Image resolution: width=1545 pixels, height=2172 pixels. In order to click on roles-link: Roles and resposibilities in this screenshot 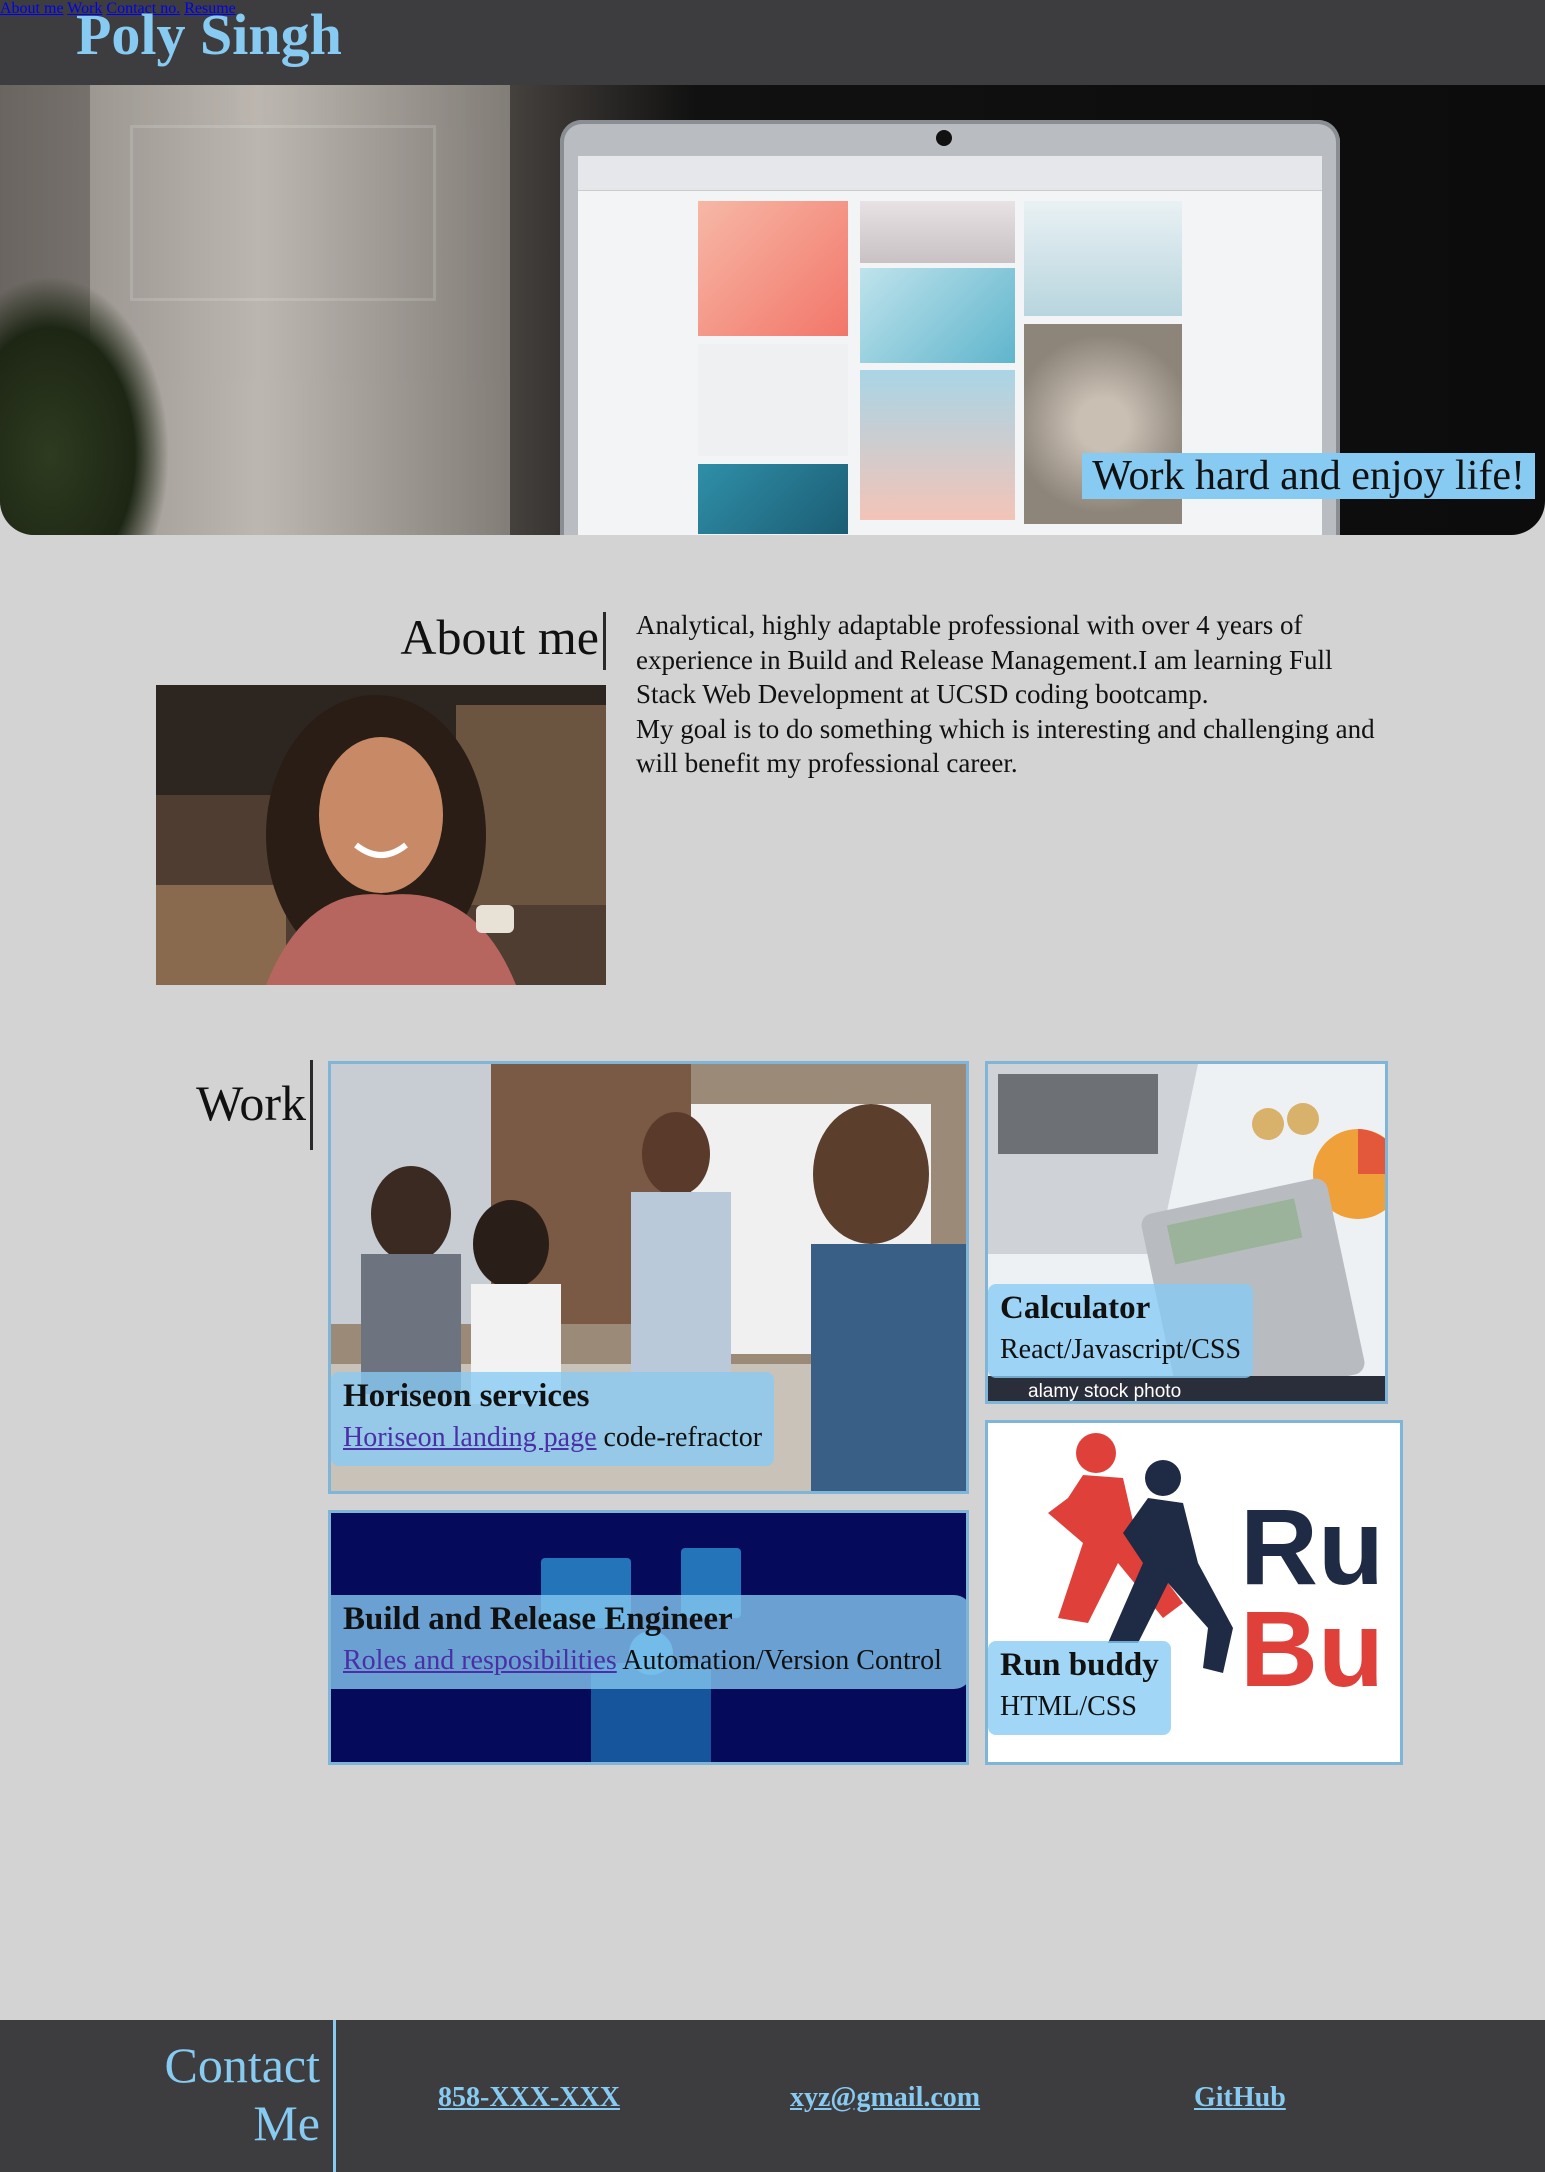, I will do `click(480, 1660)`.